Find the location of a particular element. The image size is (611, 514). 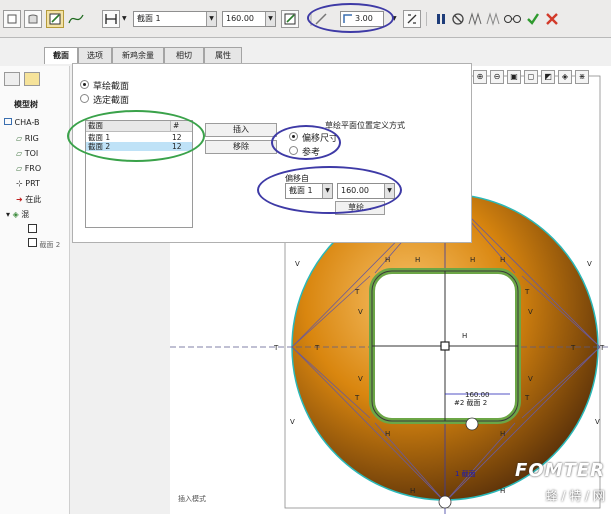

tab-section: 截面 is located at coordinates (61, 55).